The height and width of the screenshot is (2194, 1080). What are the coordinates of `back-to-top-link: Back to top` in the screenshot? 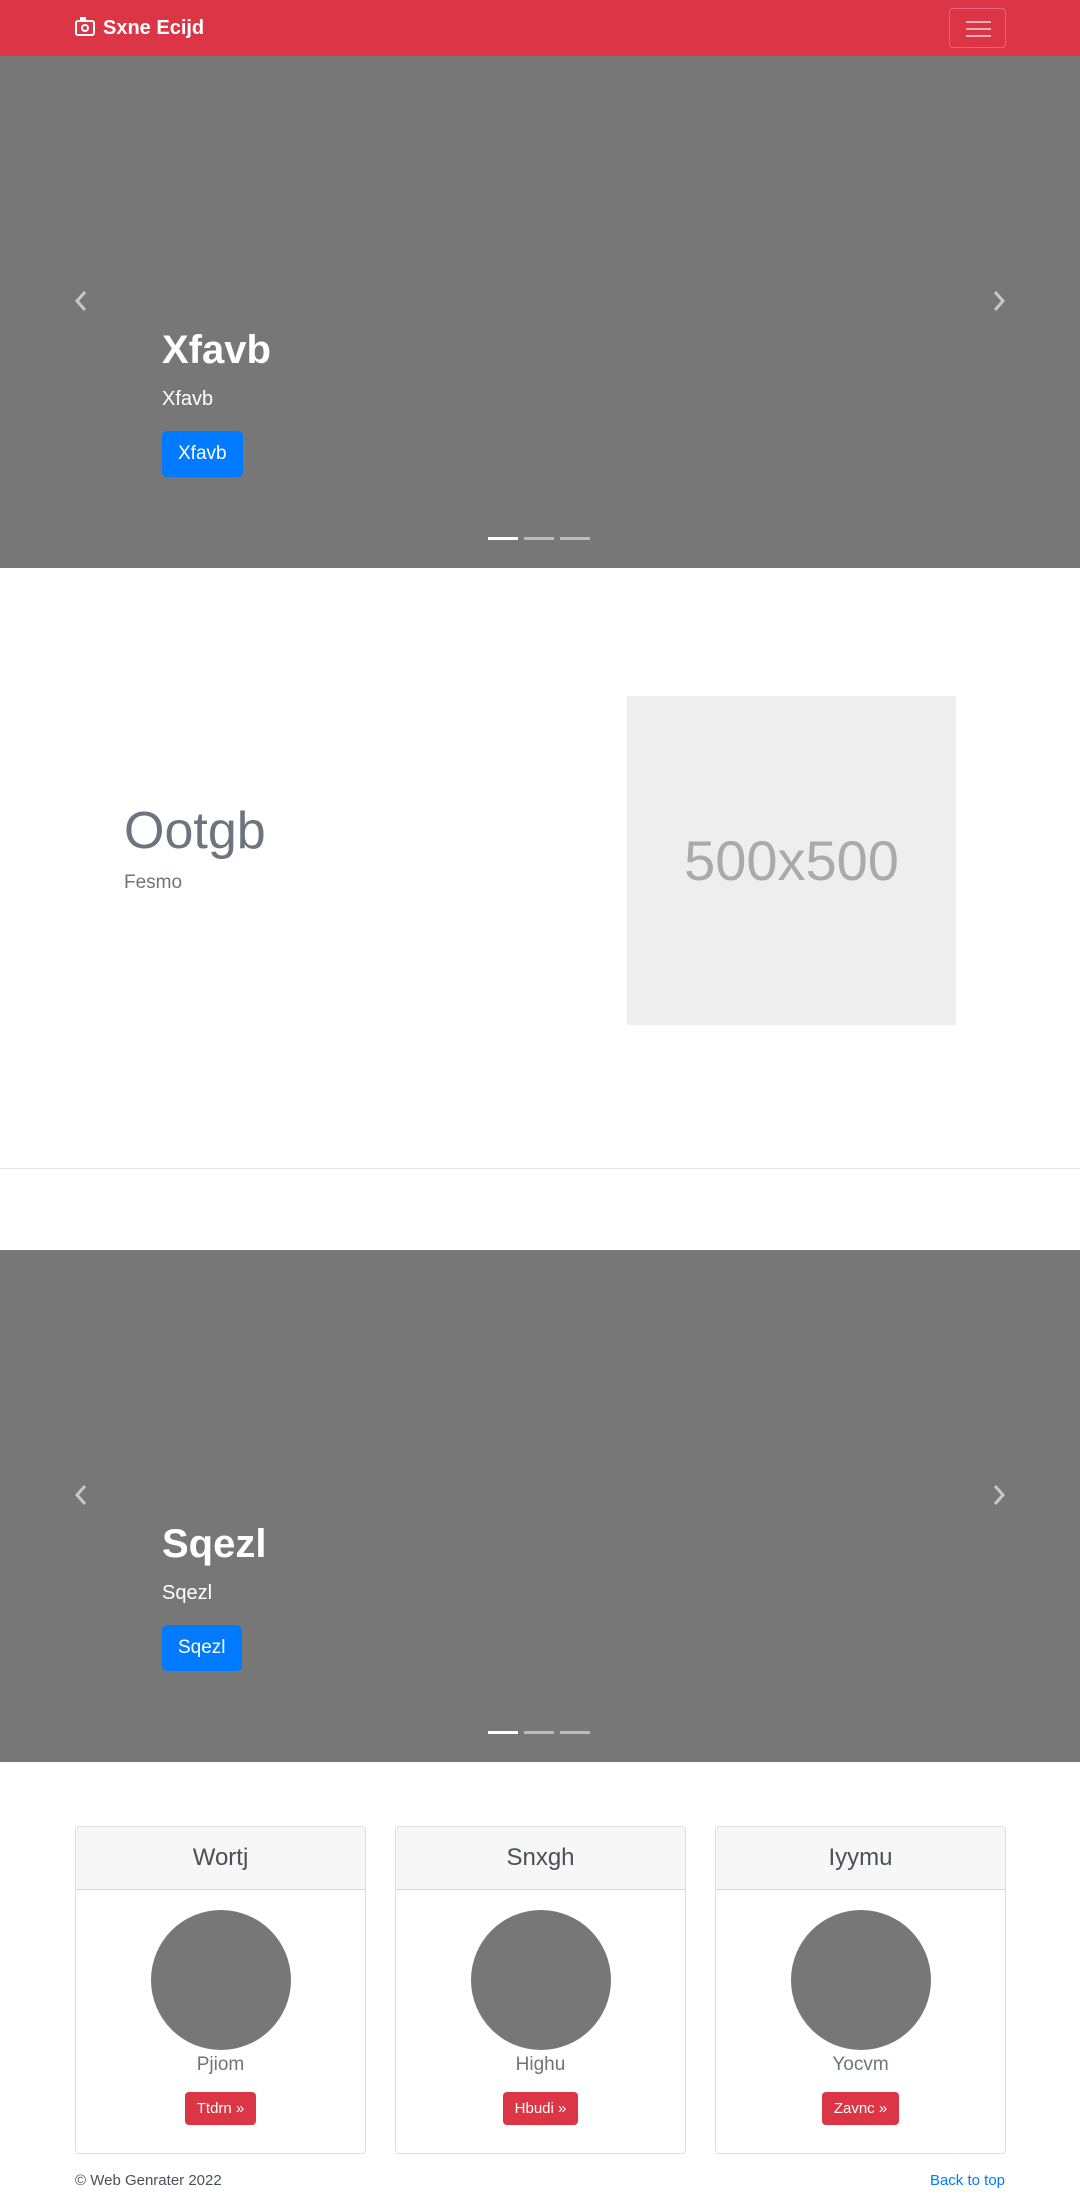 It's located at (967, 2180).